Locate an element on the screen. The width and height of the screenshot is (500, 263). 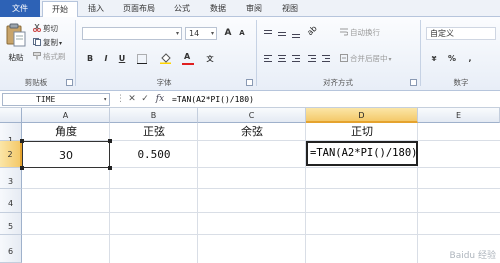
font-size-combo: 14 ▾ is located at coordinates (201, 33).